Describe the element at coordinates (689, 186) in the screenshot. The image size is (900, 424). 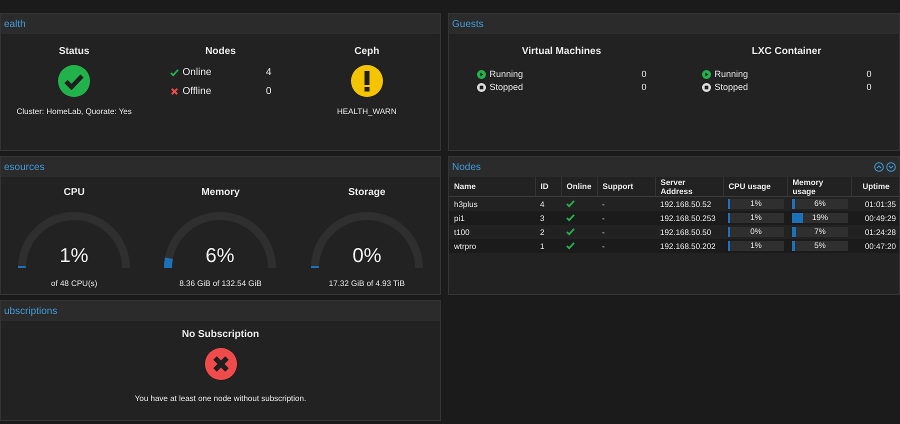
I see `column-header: Server Address` at that location.